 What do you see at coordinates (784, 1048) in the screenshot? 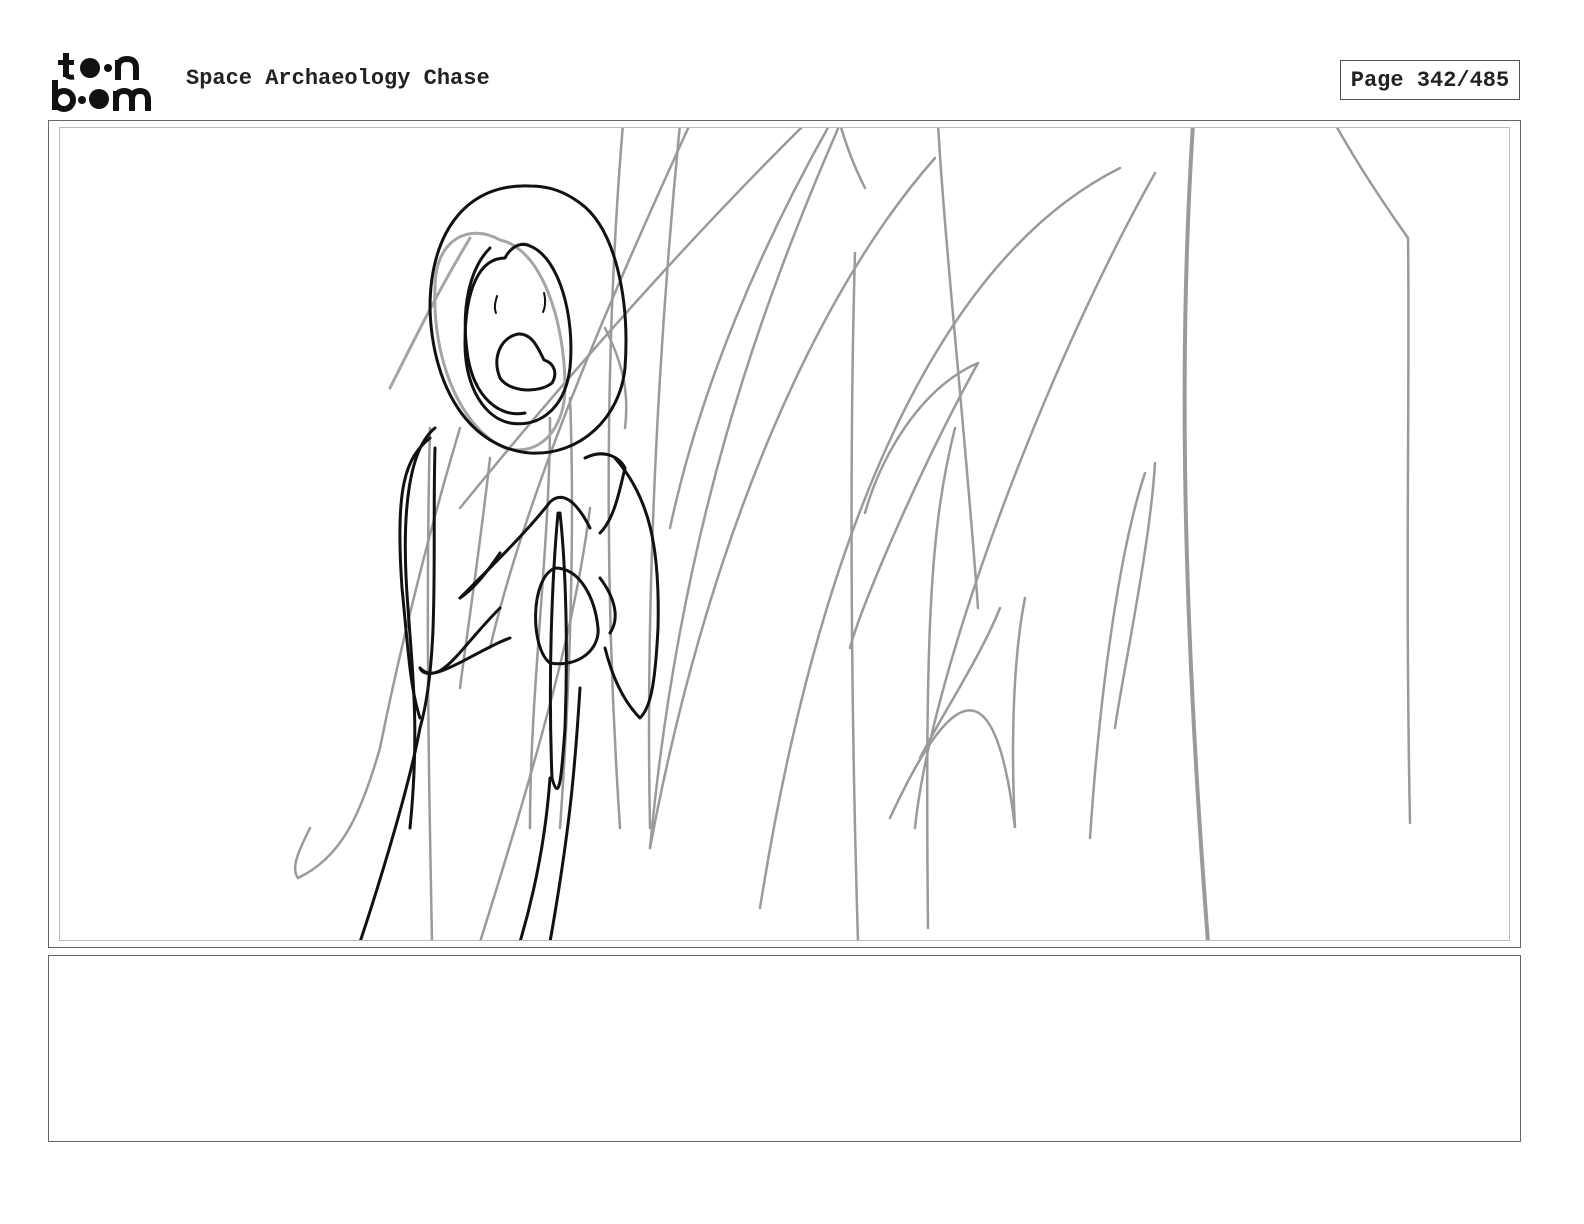
I see `panel-notes-area` at bounding box center [784, 1048].